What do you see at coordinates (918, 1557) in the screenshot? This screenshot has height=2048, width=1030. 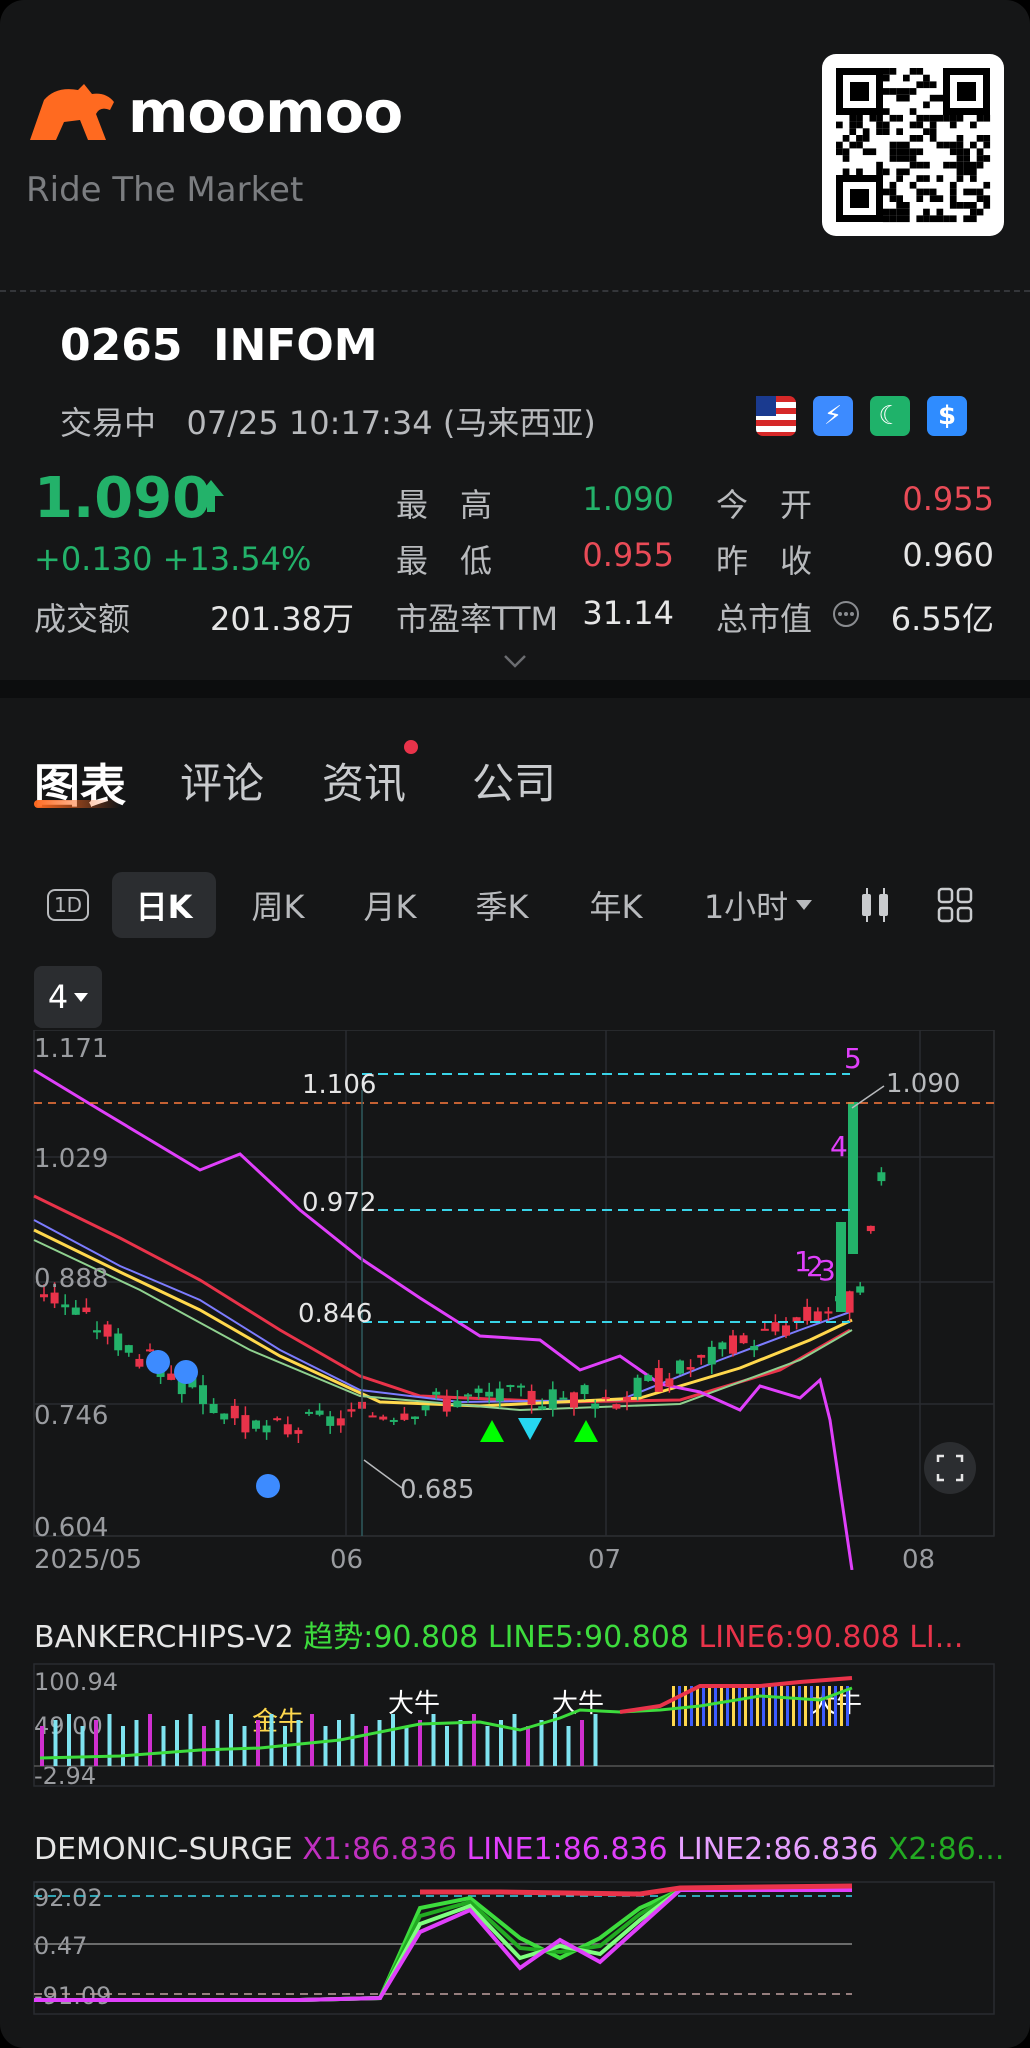 I see `x-tick: 08` at bounding box center [918, 1557].